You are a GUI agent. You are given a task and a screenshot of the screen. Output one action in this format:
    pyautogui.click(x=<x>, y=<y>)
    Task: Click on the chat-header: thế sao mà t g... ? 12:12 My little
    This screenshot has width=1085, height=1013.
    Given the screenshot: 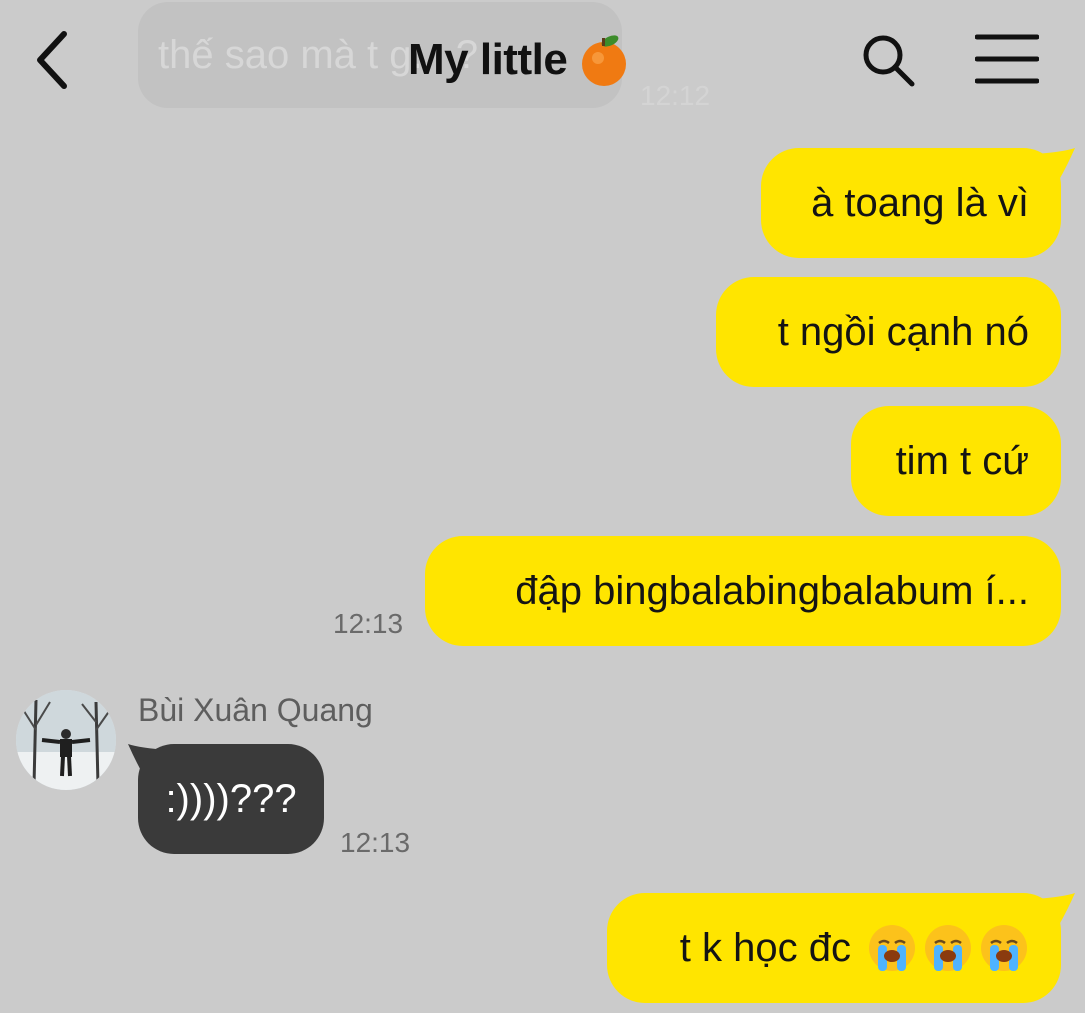 What is the action you would take?
    pyautogui.click(x=542, y=60)
    